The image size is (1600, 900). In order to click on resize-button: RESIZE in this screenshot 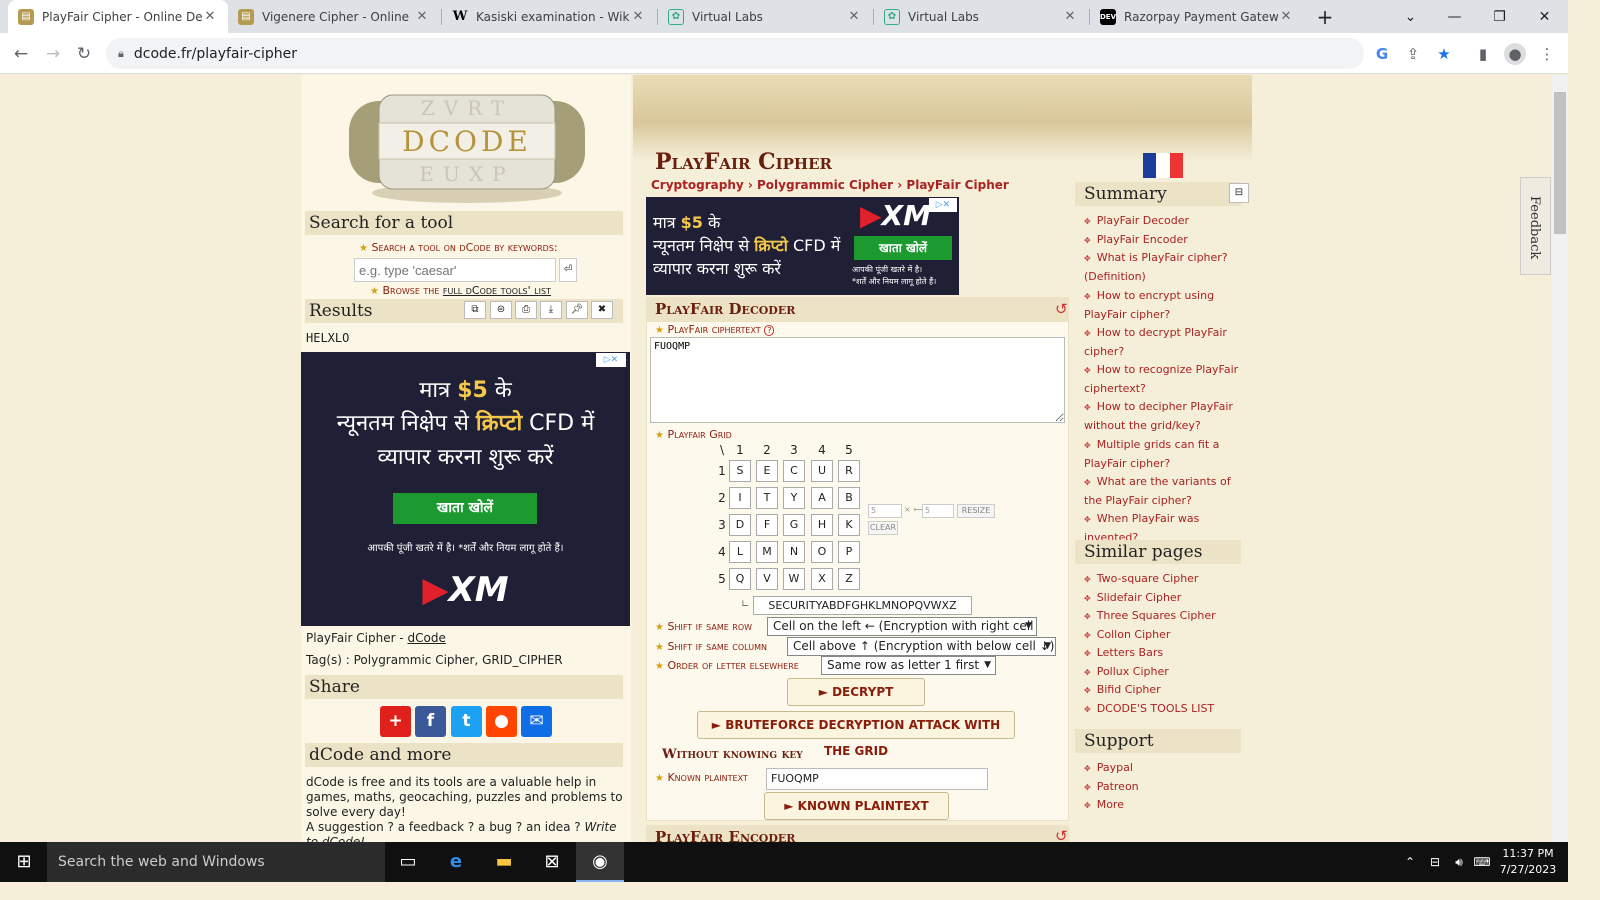, I will do `click(976, 511)`.